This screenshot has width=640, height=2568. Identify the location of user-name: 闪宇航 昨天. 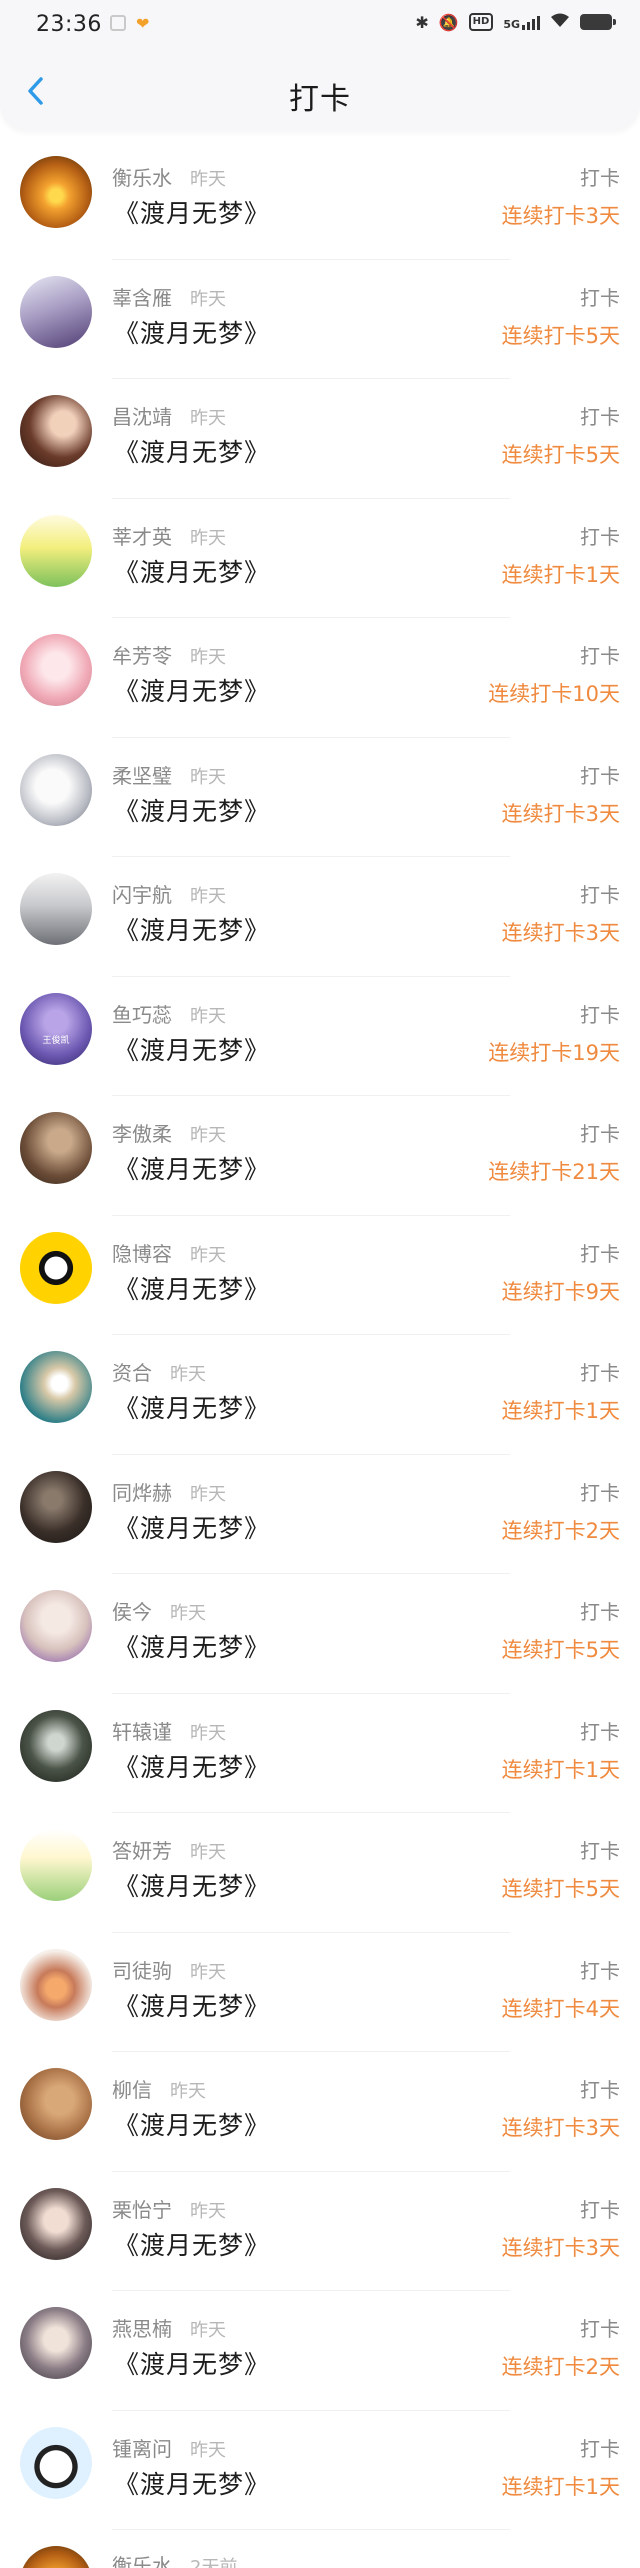
(169, 893).